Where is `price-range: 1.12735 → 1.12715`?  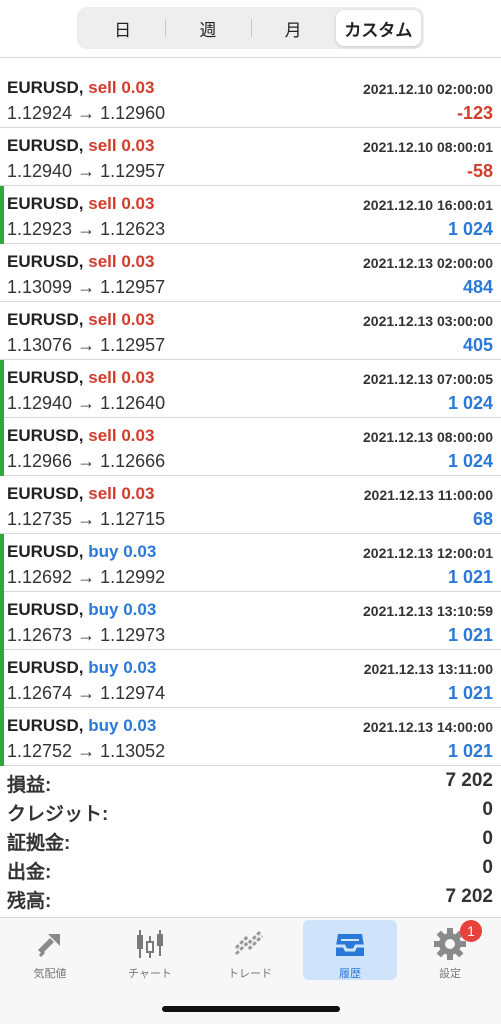 price-range: 1.12735 → 1.12715 is located at coordinates (86, 519).